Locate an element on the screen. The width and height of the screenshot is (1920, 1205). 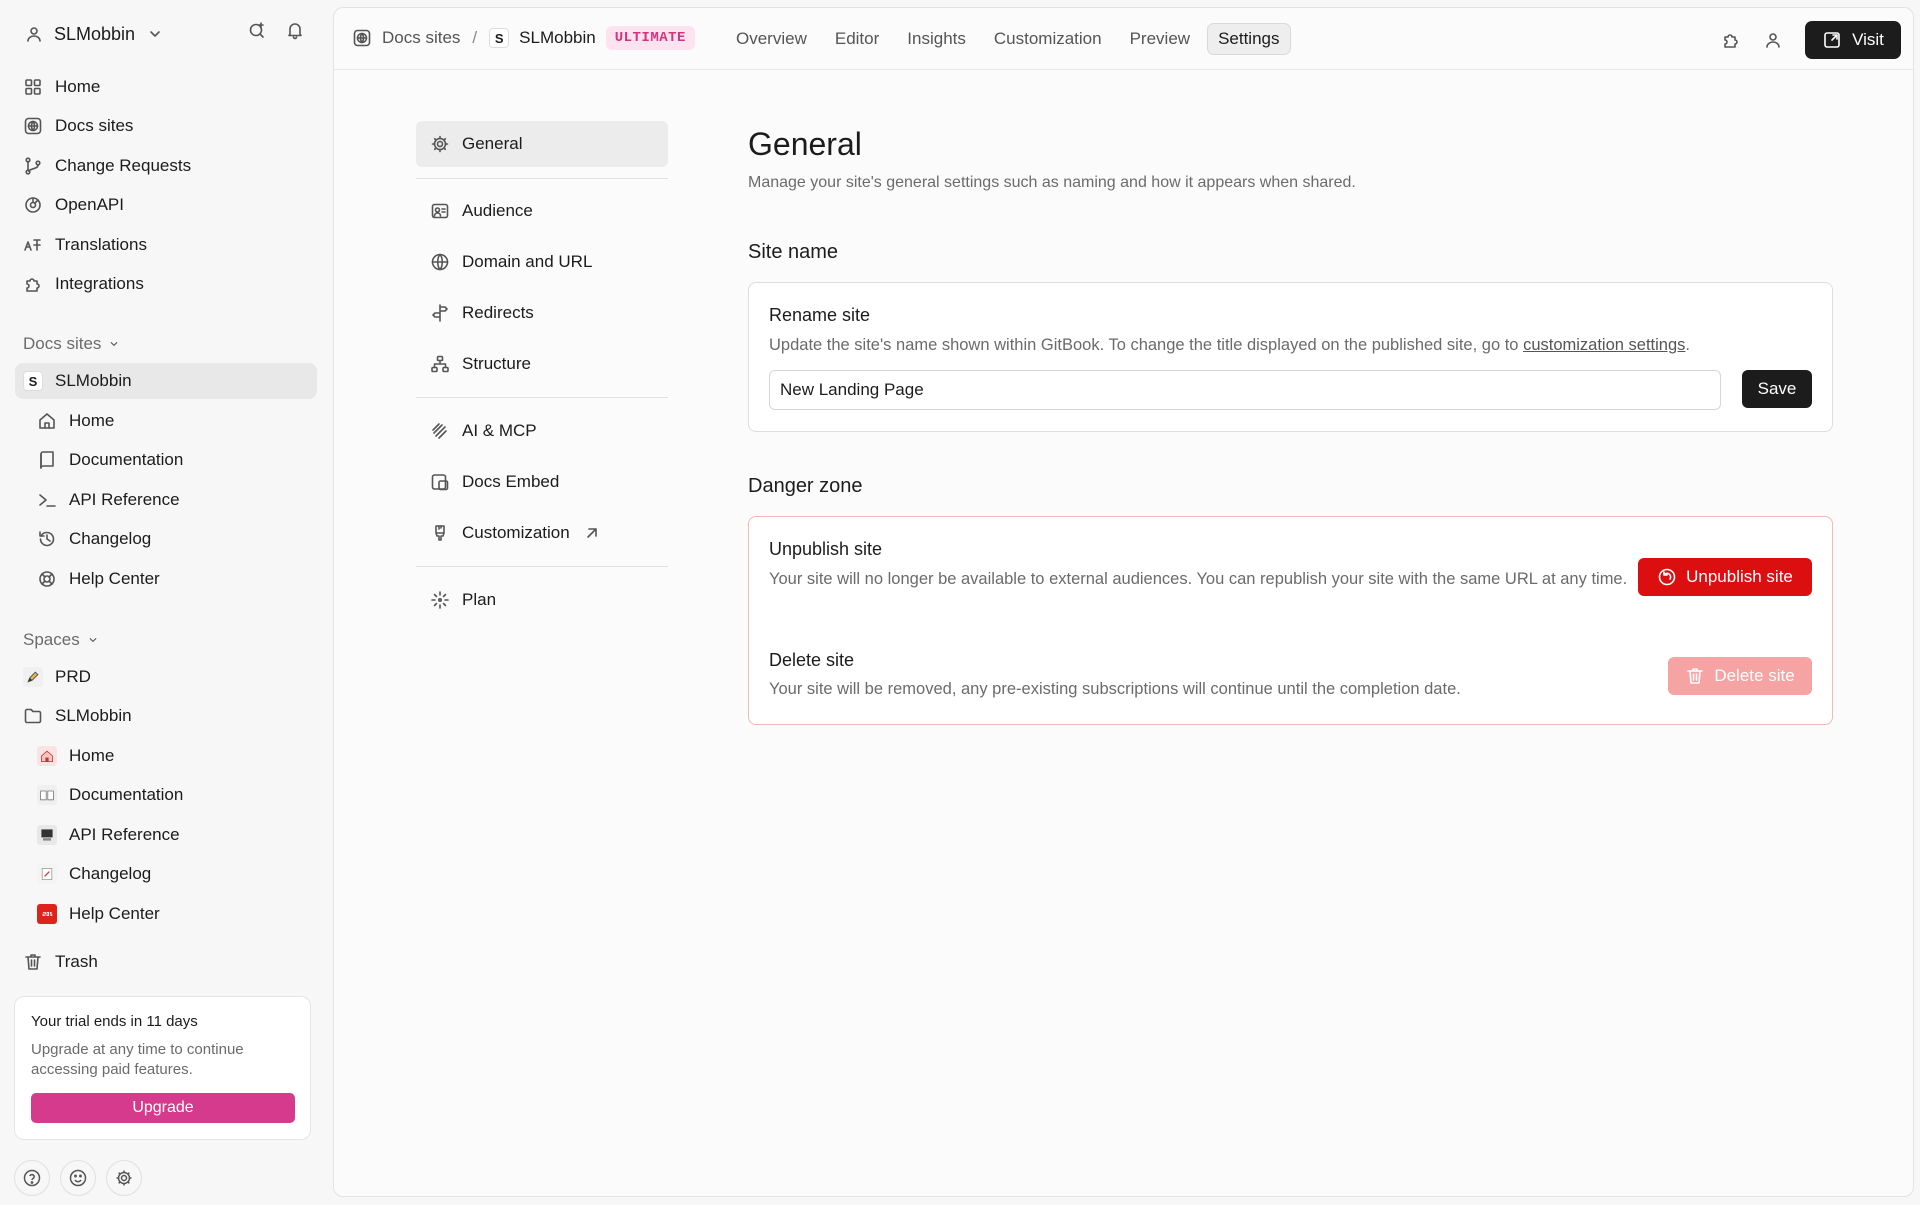
sidebar-site-item-home: Home is located at coordinates (166, 421).